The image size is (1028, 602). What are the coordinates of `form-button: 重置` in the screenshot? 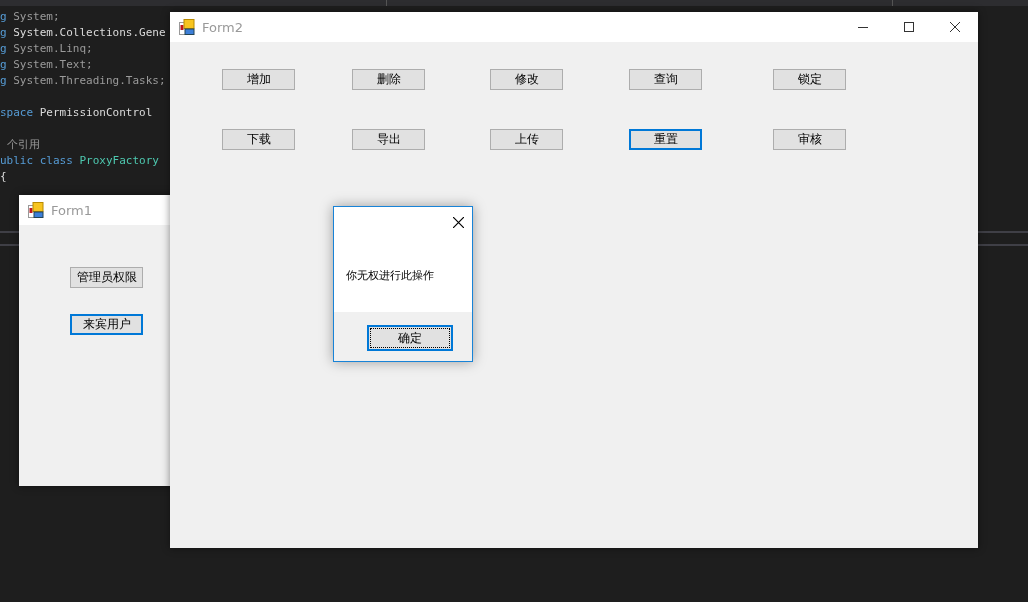 It's located at (665, 139).